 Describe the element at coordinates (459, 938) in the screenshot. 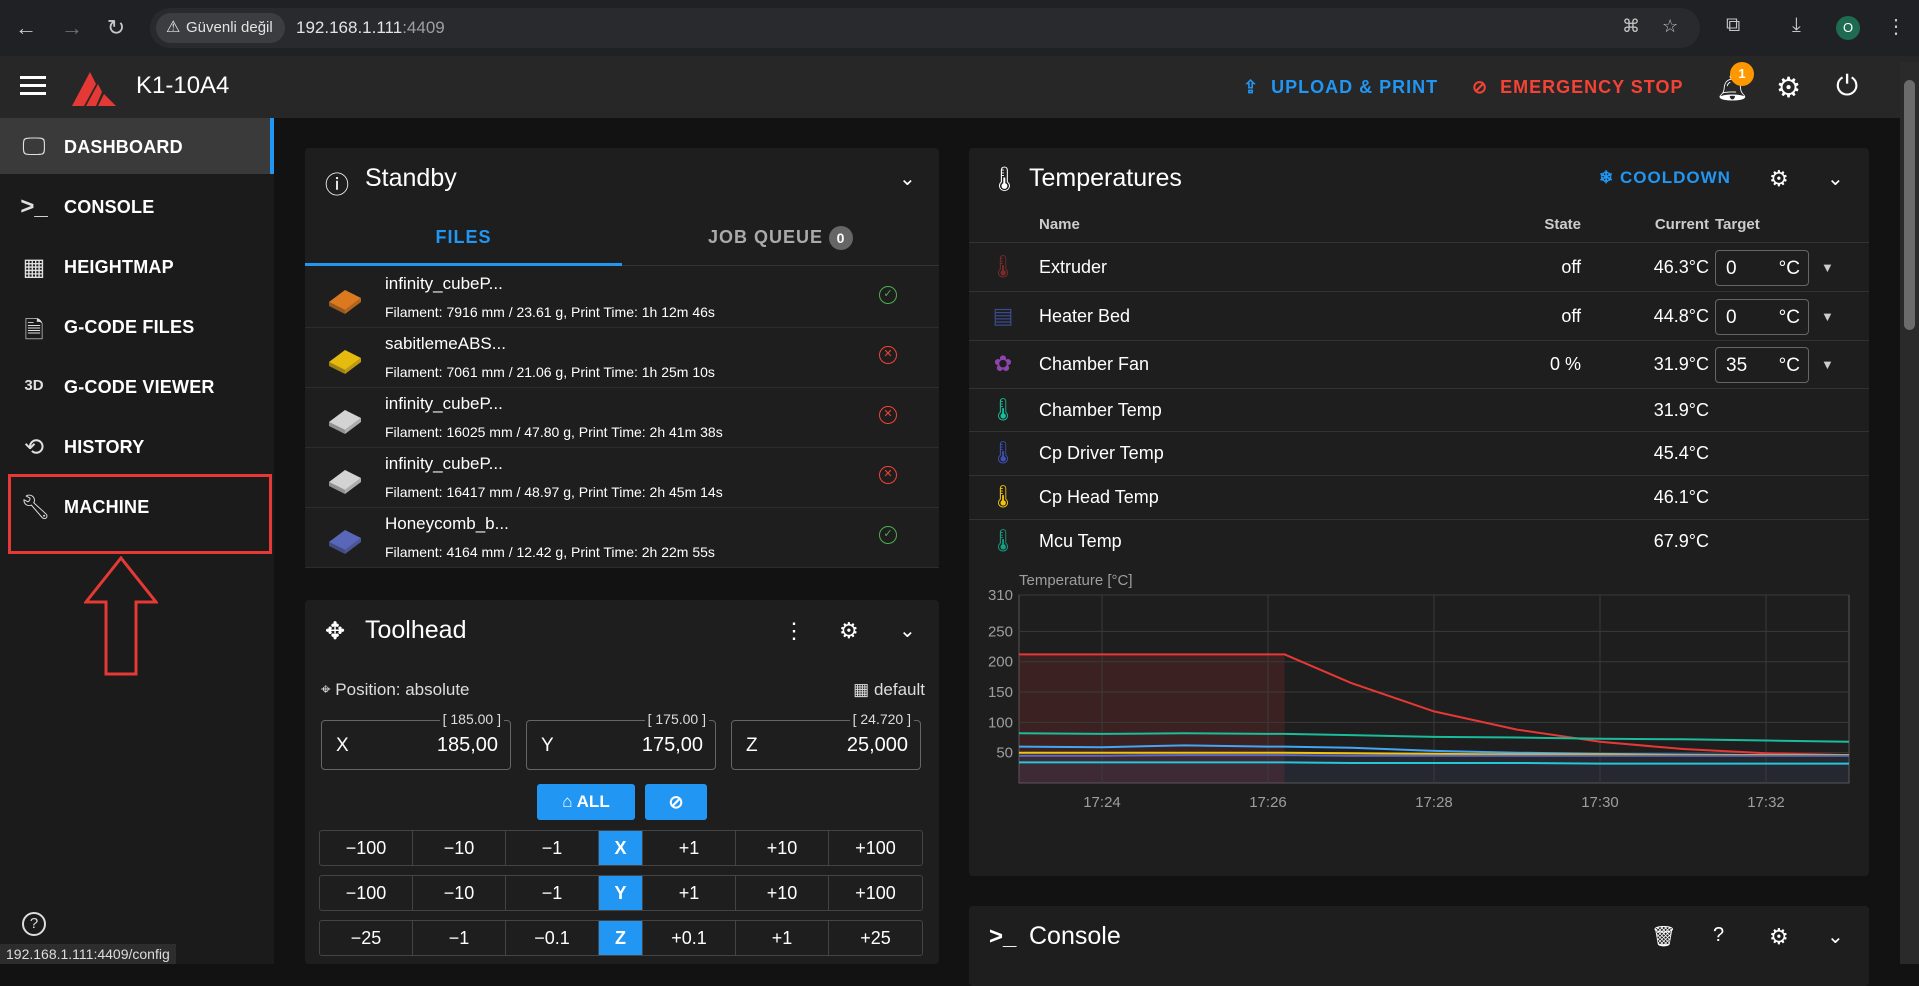

I see `jog-button-z: −1` at that location.